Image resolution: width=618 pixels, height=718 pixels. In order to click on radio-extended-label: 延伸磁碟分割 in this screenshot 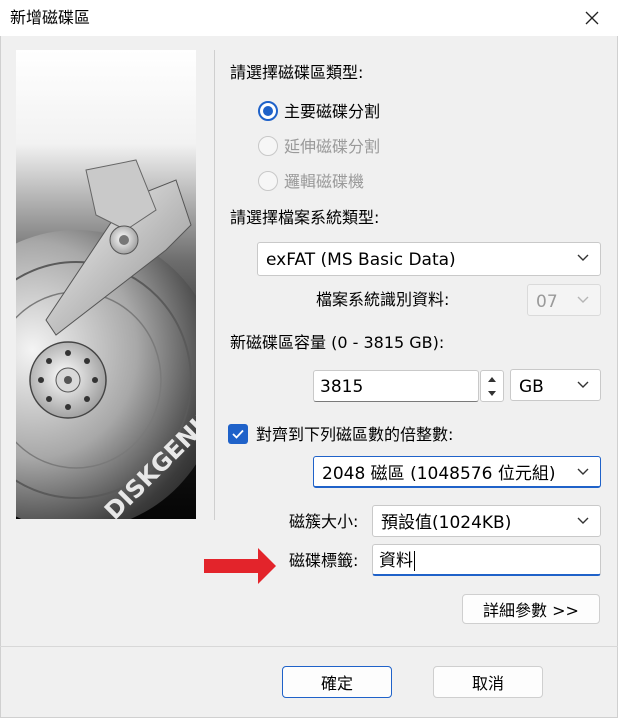, I will do `click(332, 146)`.